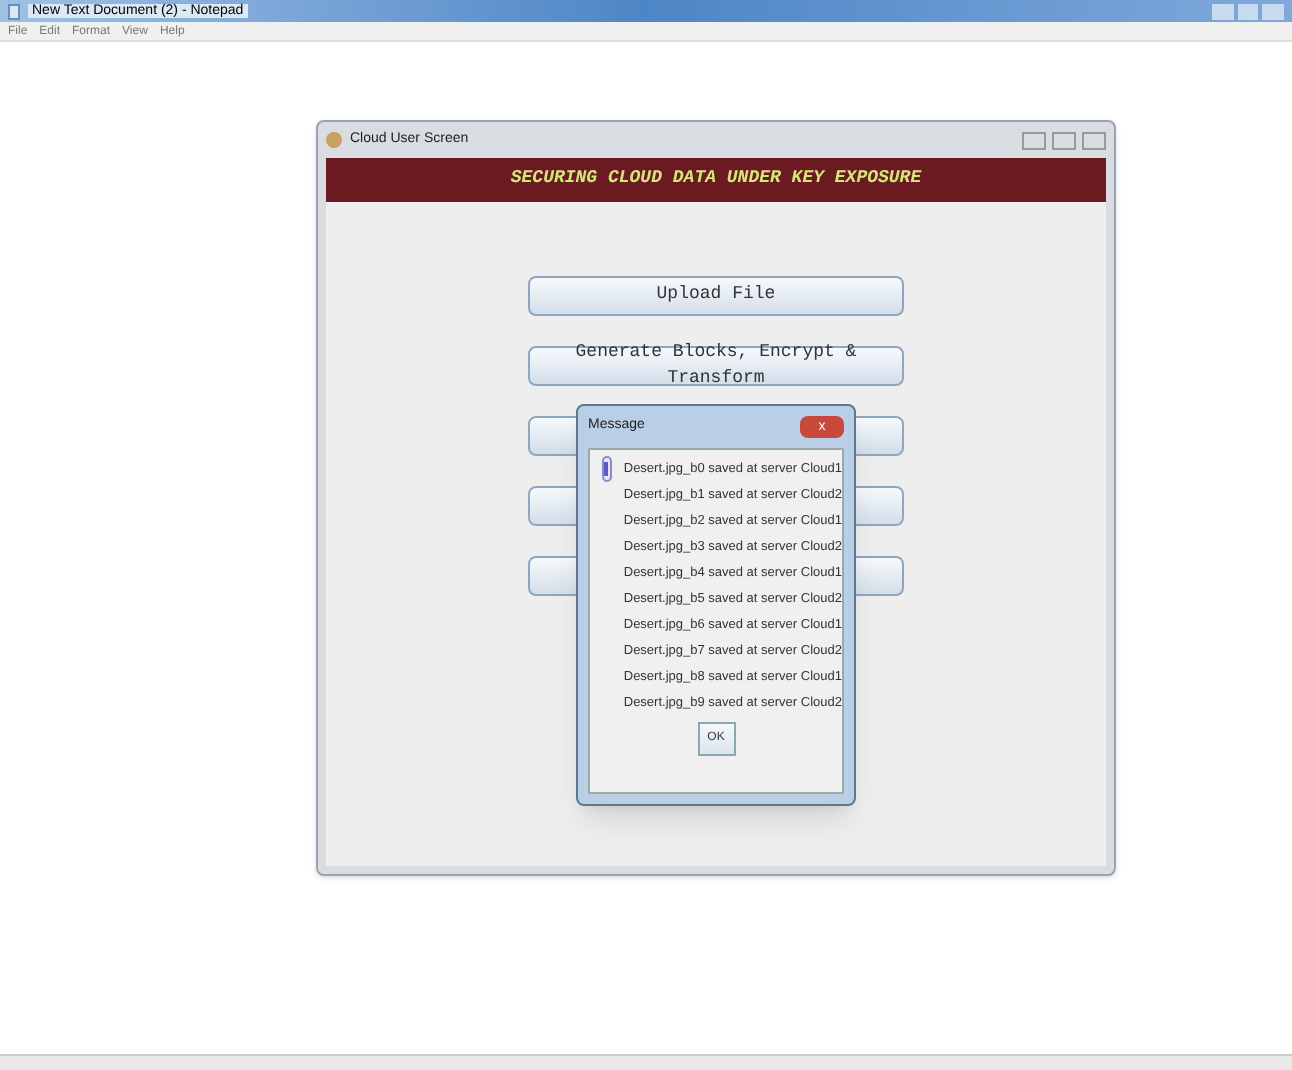 This screenshot has height=1070, width=1292. I want to click on banner: SECURING CLOUD DATA UNDER KEY EXPOSURE, so click(716, 180).